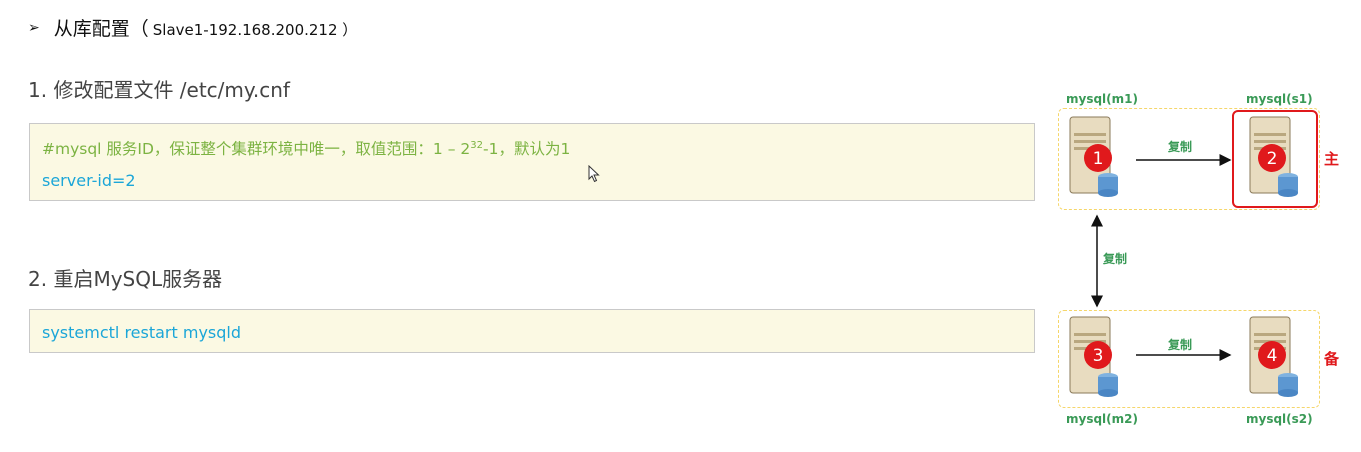 This screenshot has height=452, width=1361. I want to click on heading-ip: Slave1-192.168.200.212 ）, so click(255, 30).